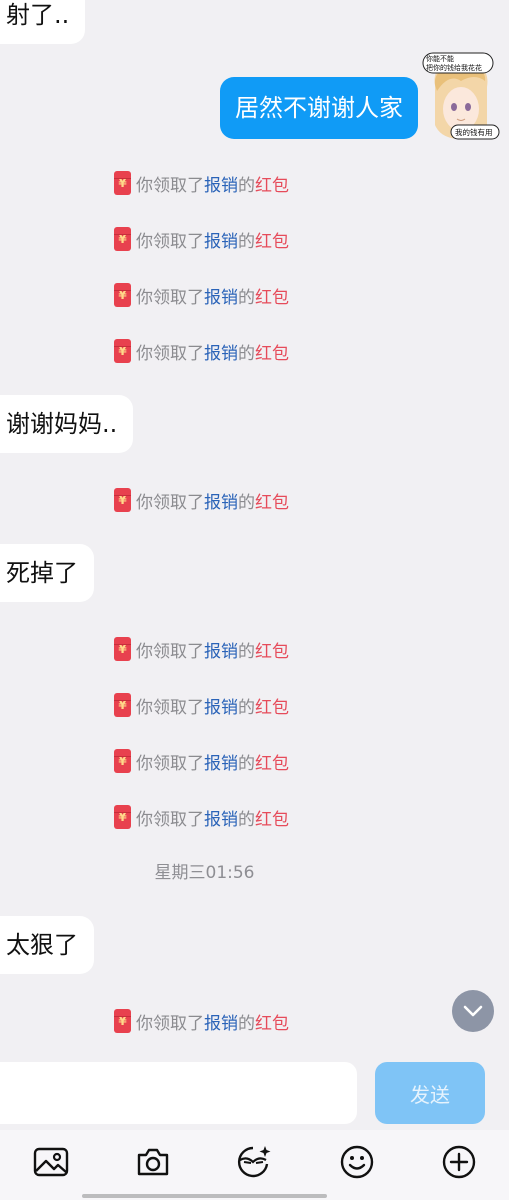  Describe the element at coordinates (440, 58) in the screenshot. I see `sticker-text: 你能不能` at that location.